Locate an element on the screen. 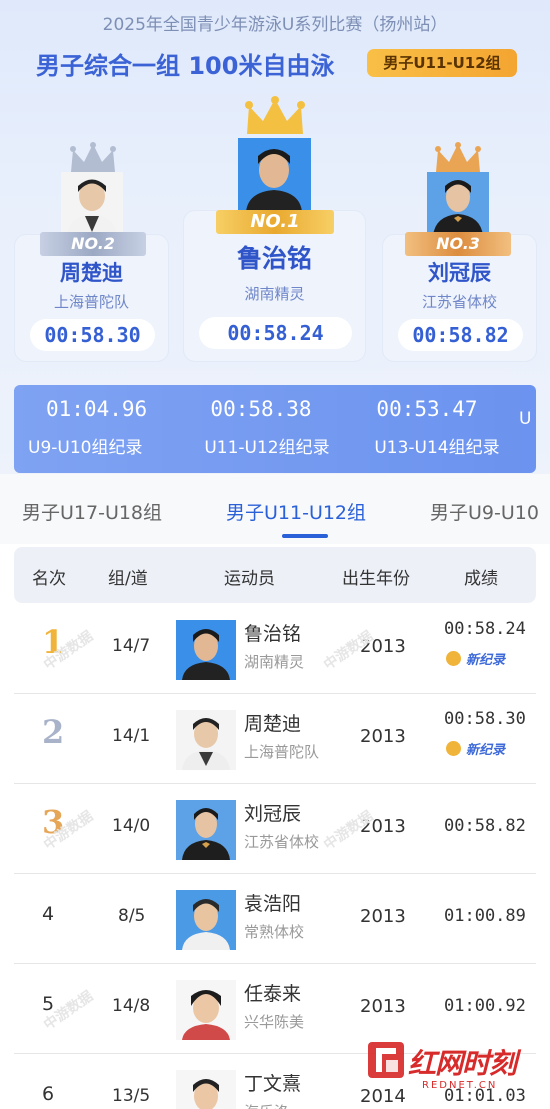  rank-silver: 2 is located at coordinates (53, 732).